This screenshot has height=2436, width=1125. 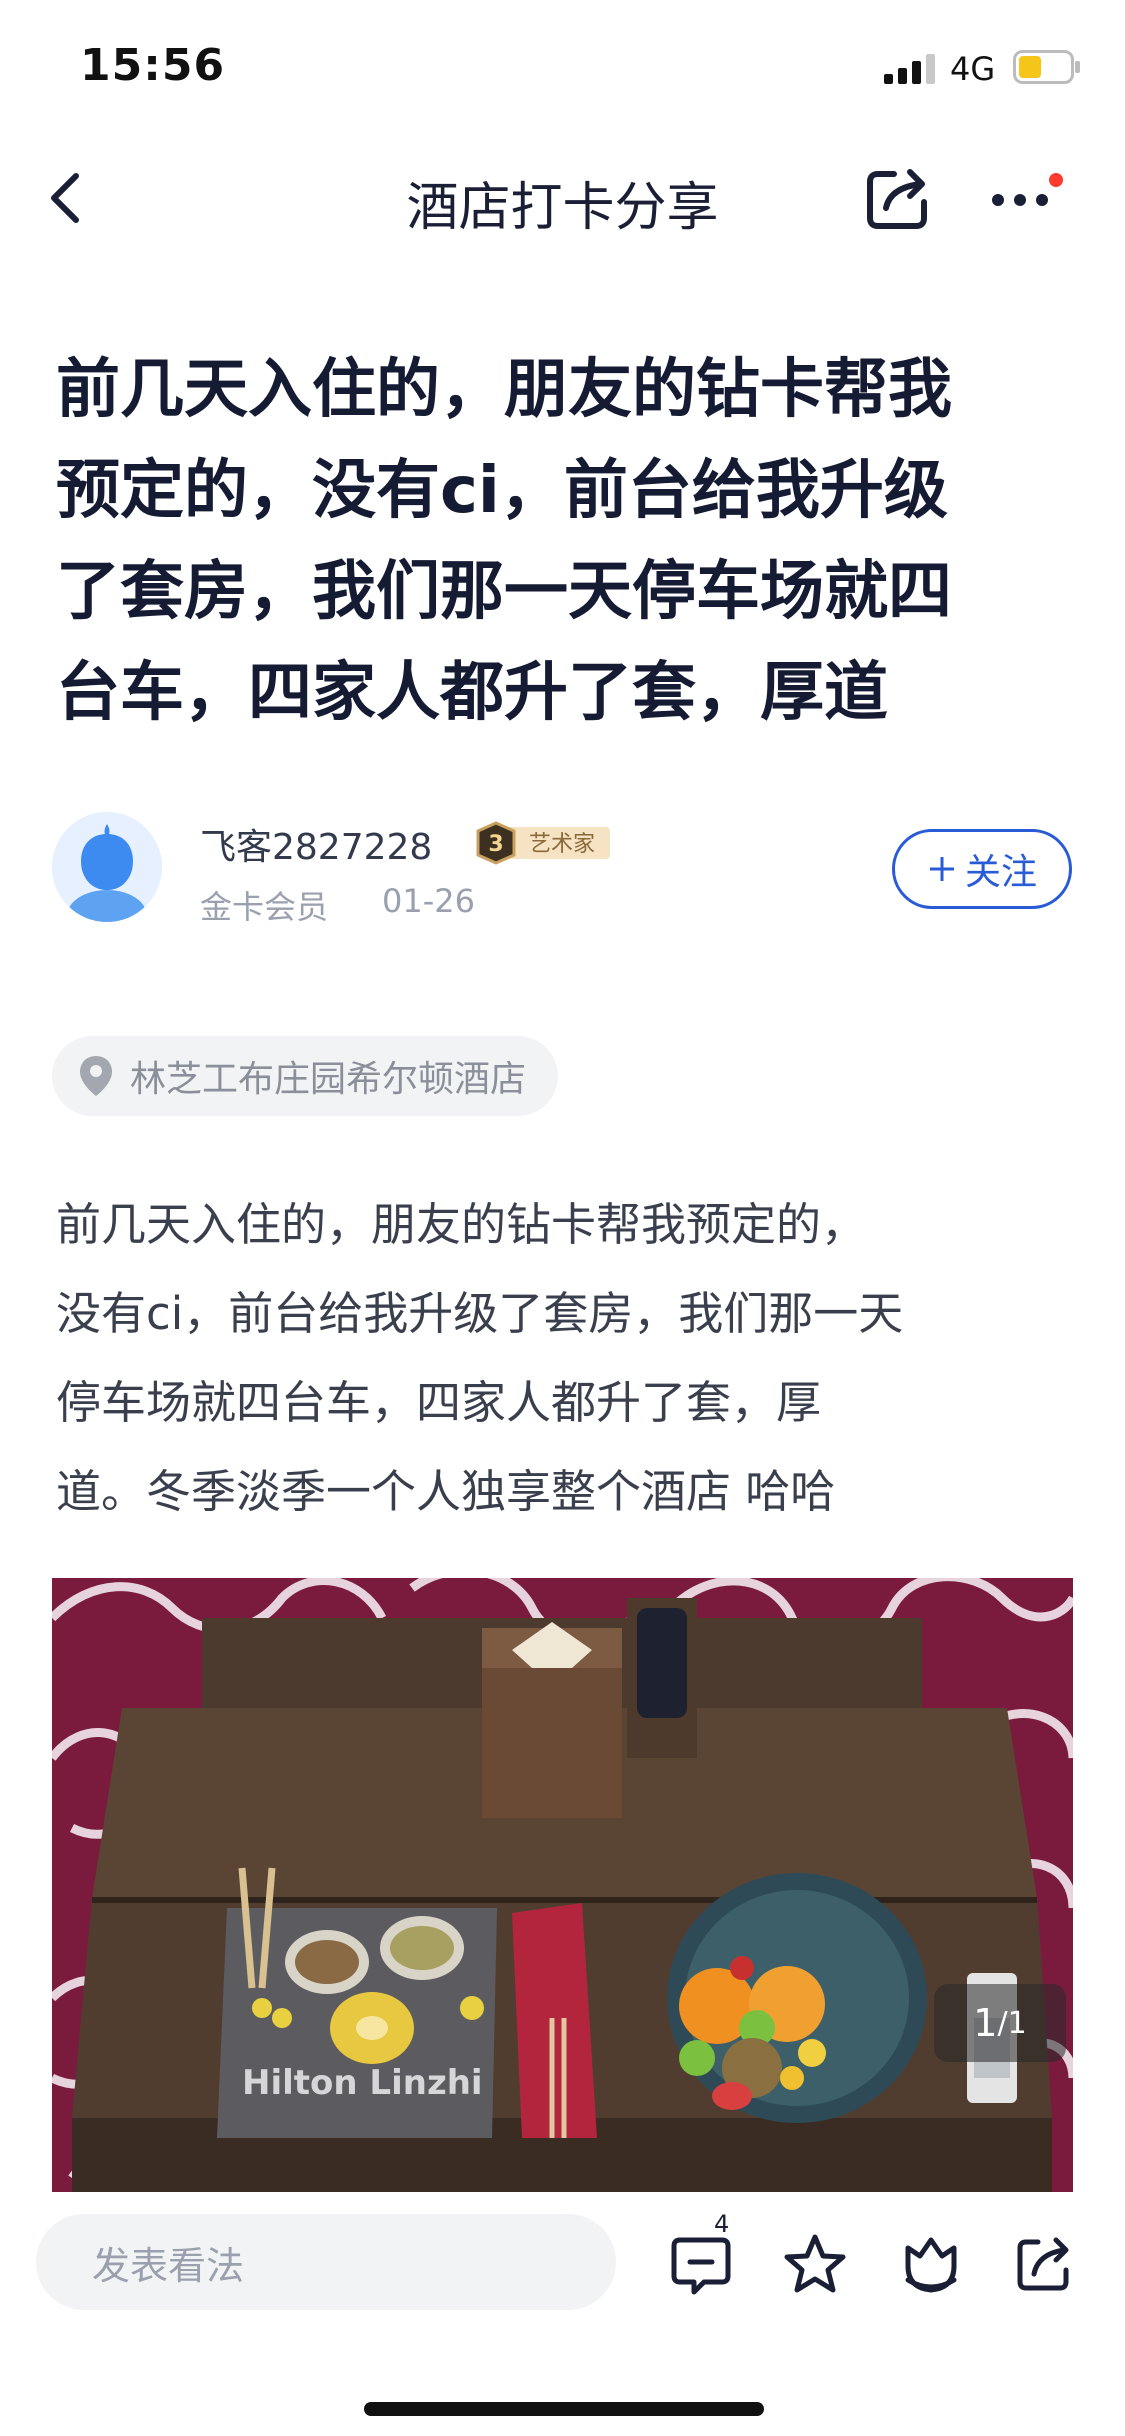 What do you see at coordinates (564, 2409) in the screenshot?
I see `home-indicator` at bounding box center [564, 2409].